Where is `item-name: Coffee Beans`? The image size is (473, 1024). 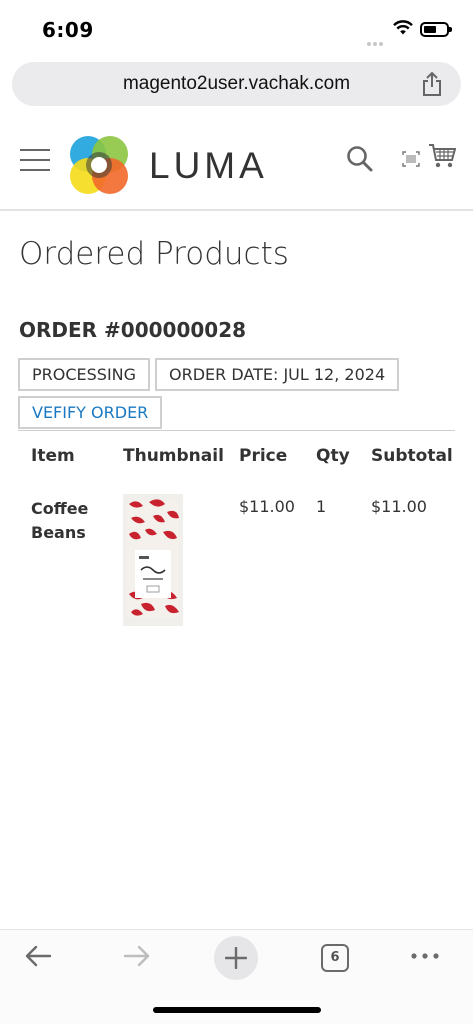
item-name: Coffee Beans is located at coordinates (71, 521).